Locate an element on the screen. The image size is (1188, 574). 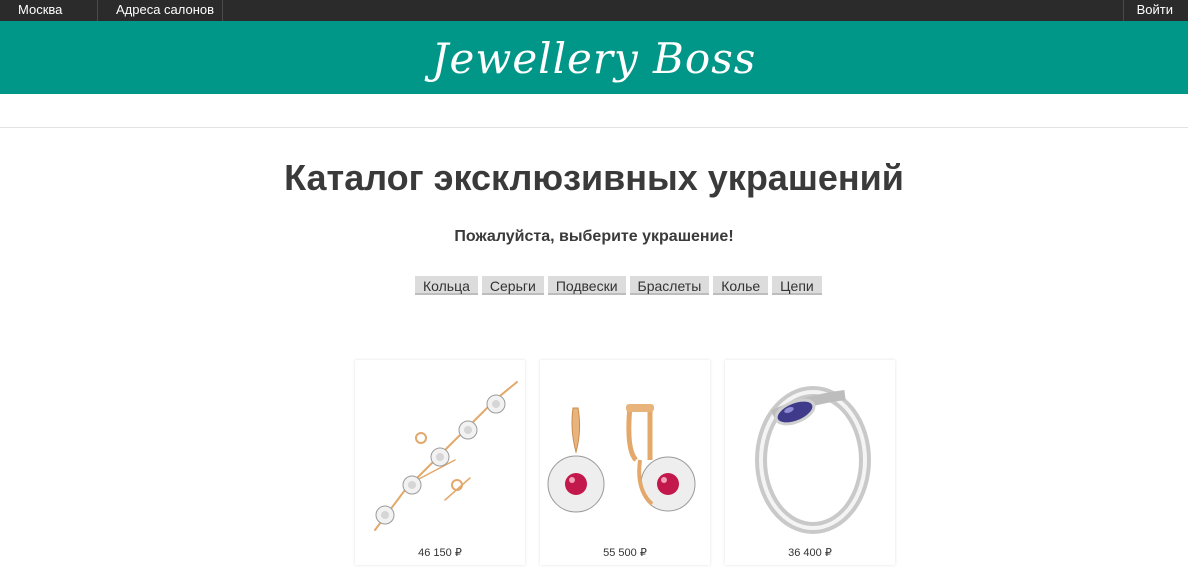
category-chains-button: Цепи is located at coordinates (797, 285).